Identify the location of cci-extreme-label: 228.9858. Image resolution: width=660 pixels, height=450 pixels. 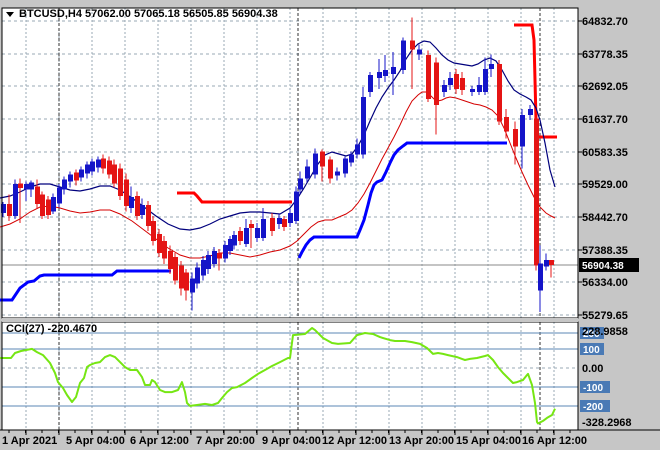
(605, 332).